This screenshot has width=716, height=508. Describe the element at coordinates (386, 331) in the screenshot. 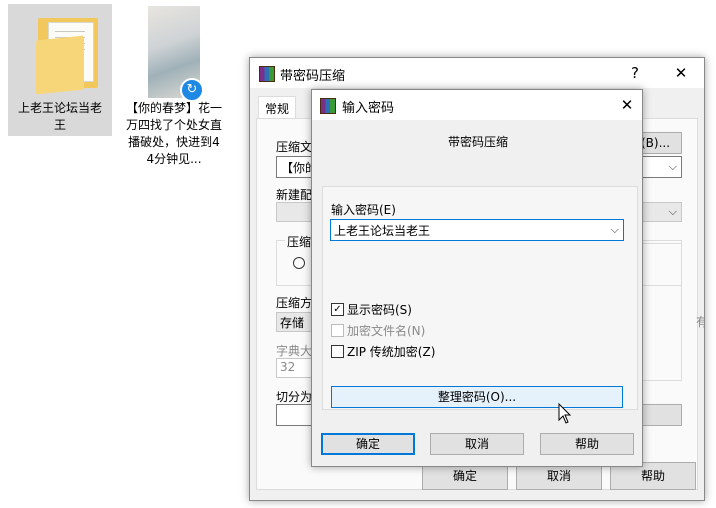

I see `encrypt-filenames-label: 加密文件名(N)` at that location.